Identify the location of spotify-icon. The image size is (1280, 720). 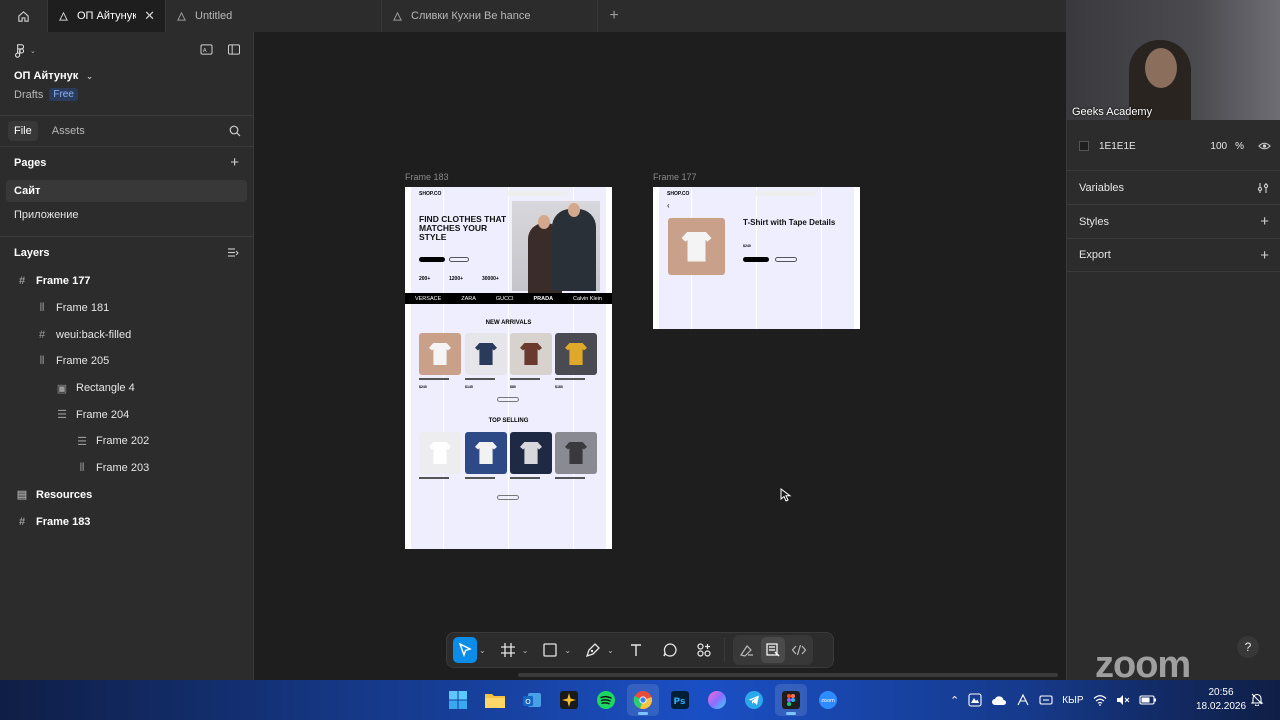
(606, 700).